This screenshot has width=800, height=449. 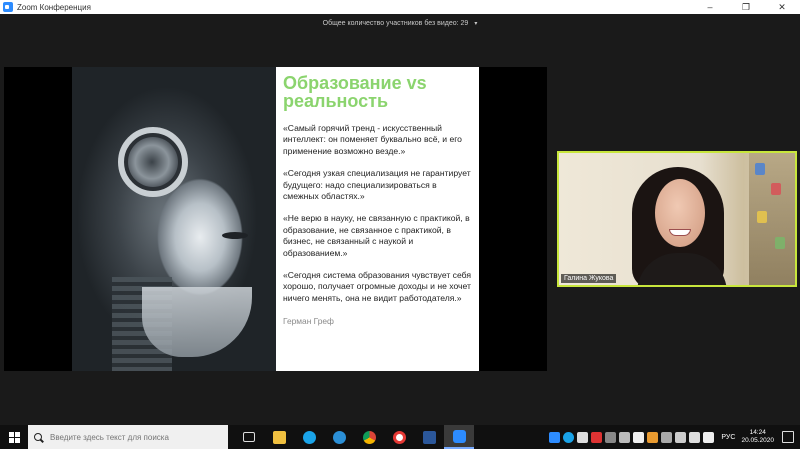 What do you see at coordinates (757, 440) in the screenshot?
I see `clock-date: 20.05.2020` at bounding box center [757, 440].